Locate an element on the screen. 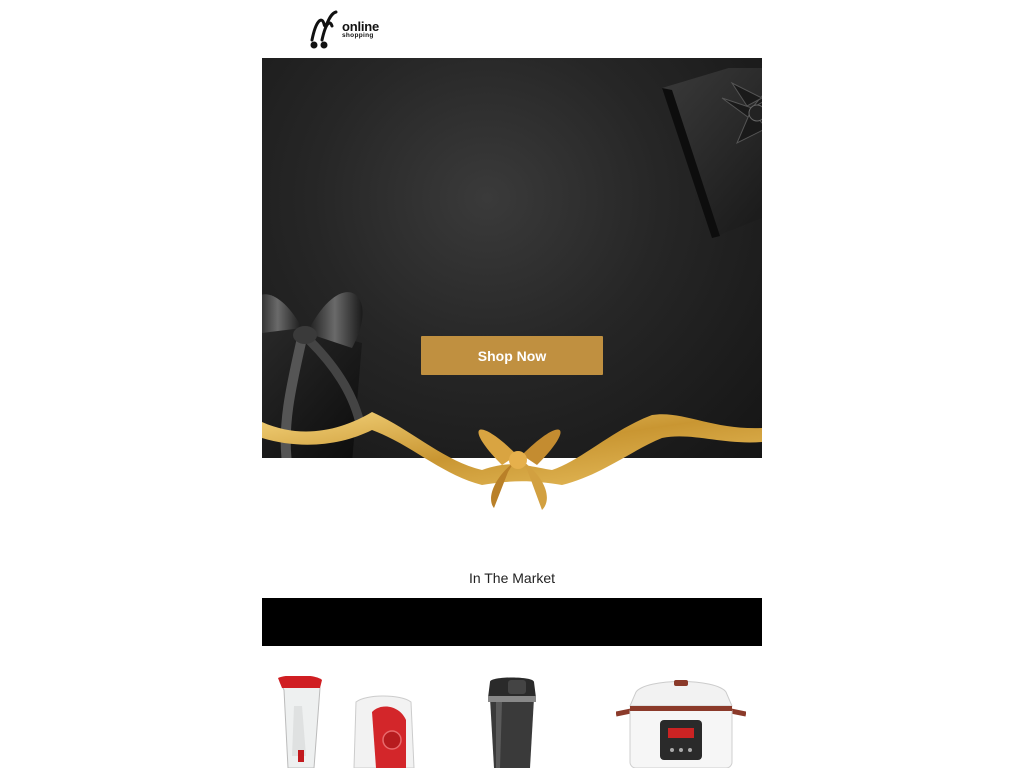  logo-text: online shopping is located at coordinates (360, 30).